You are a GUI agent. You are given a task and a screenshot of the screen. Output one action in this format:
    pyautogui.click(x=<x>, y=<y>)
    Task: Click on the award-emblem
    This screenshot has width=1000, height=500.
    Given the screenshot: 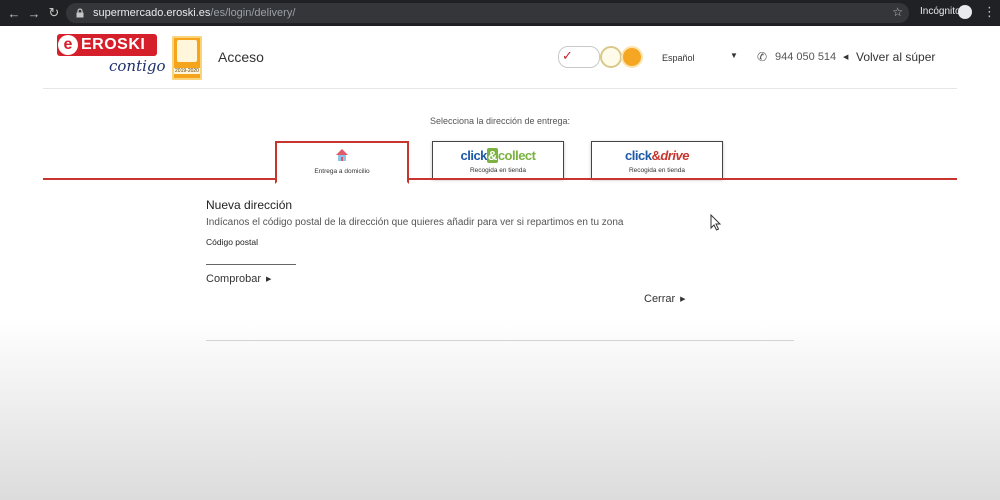 What is the action you would take?
    pyautogui.click(x=187, y=51)
    